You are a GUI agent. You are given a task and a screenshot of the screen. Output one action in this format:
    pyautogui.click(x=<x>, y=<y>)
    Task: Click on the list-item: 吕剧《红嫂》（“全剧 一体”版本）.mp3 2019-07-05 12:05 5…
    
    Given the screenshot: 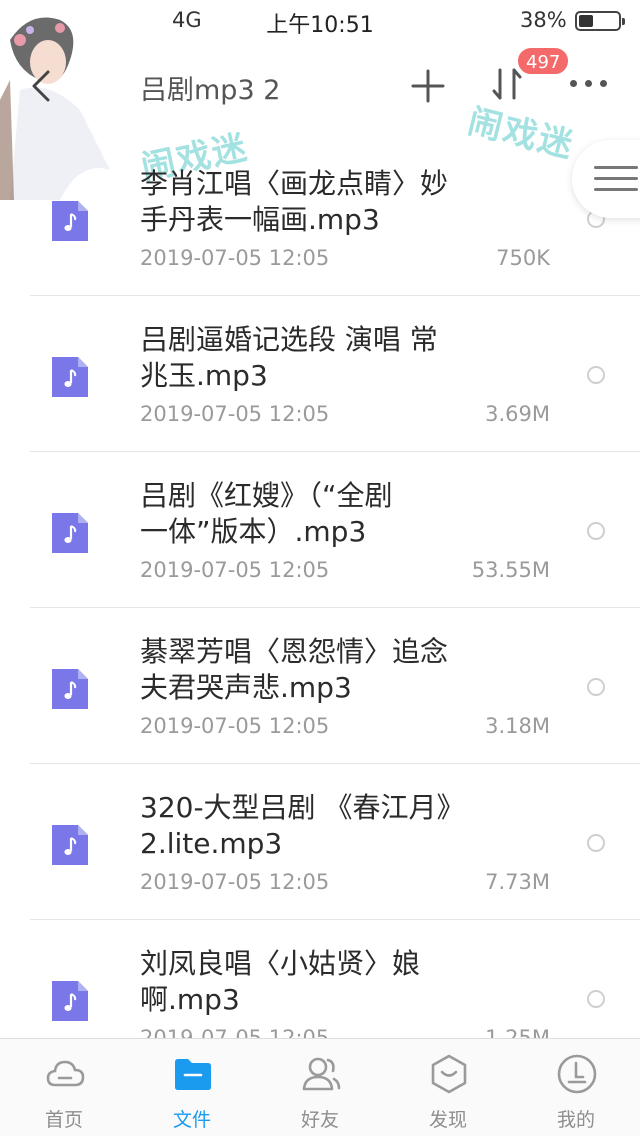 What is the action you would take?
    pyautogui.click(x=320, y=530)
    